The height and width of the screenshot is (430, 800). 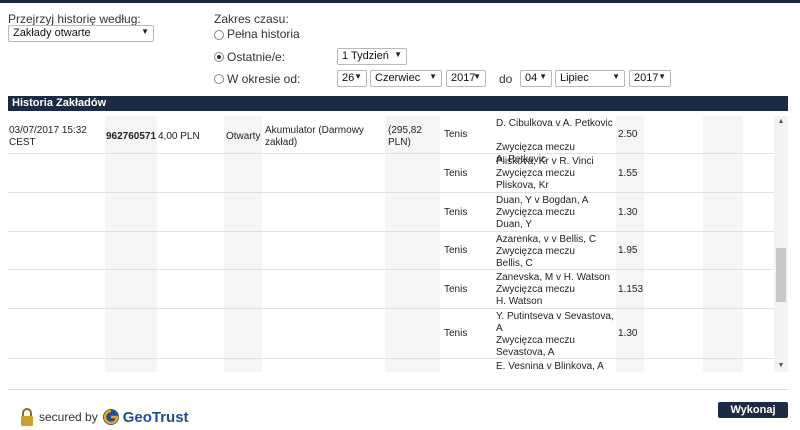 I want to click on browse-select-value: Zakłady otwarte, so click(x=52, y=33).